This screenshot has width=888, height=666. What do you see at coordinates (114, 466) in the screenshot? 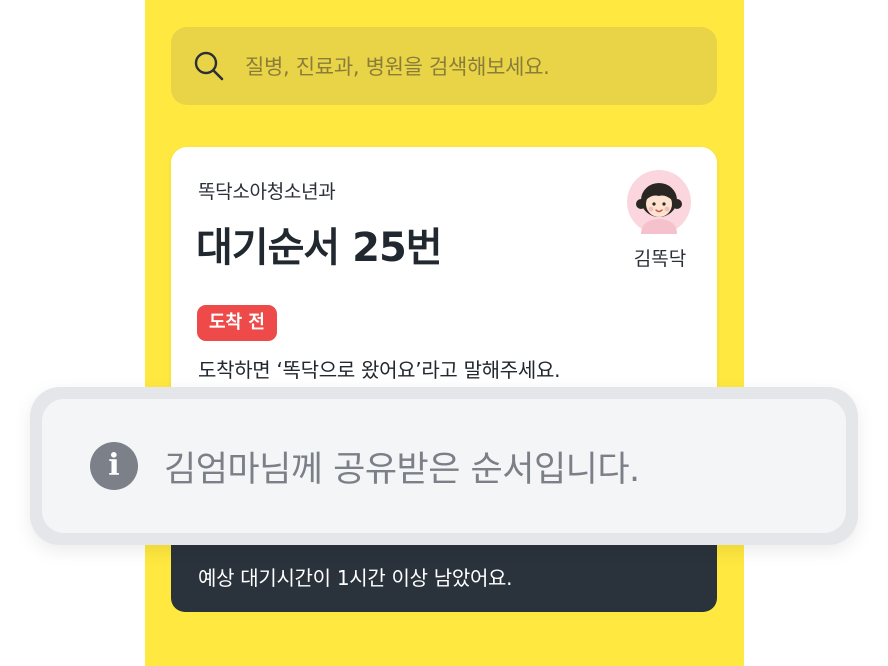
I see `info-icon: i` at bounding box center [114, 466].